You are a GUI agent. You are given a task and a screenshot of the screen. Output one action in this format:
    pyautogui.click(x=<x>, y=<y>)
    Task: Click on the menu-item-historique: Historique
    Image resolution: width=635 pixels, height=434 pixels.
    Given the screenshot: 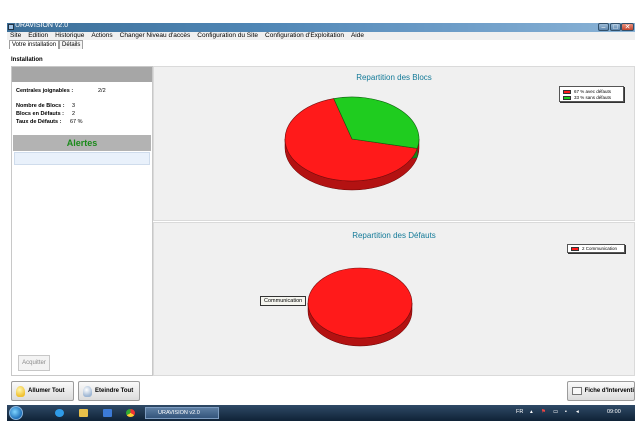 What is the action you would take?
    pyautogui.click(x=69, y=36)
    